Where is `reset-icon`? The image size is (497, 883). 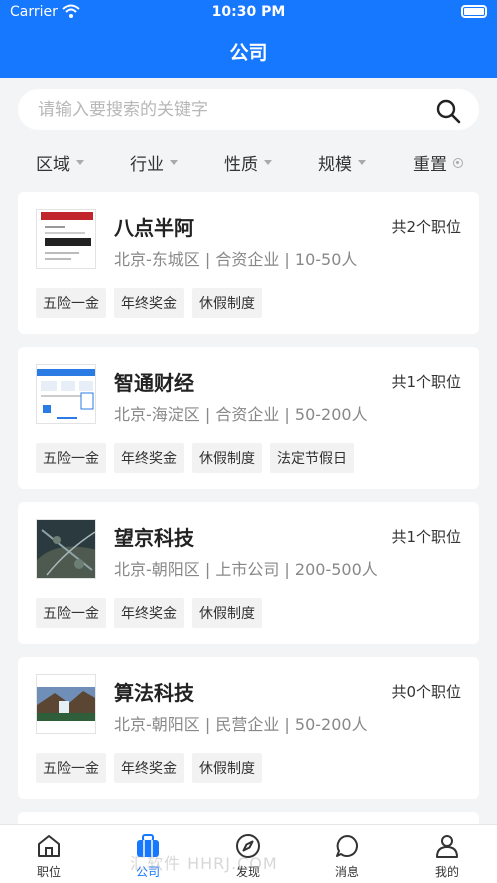 reset-icon is located at coordinates (458, 162).